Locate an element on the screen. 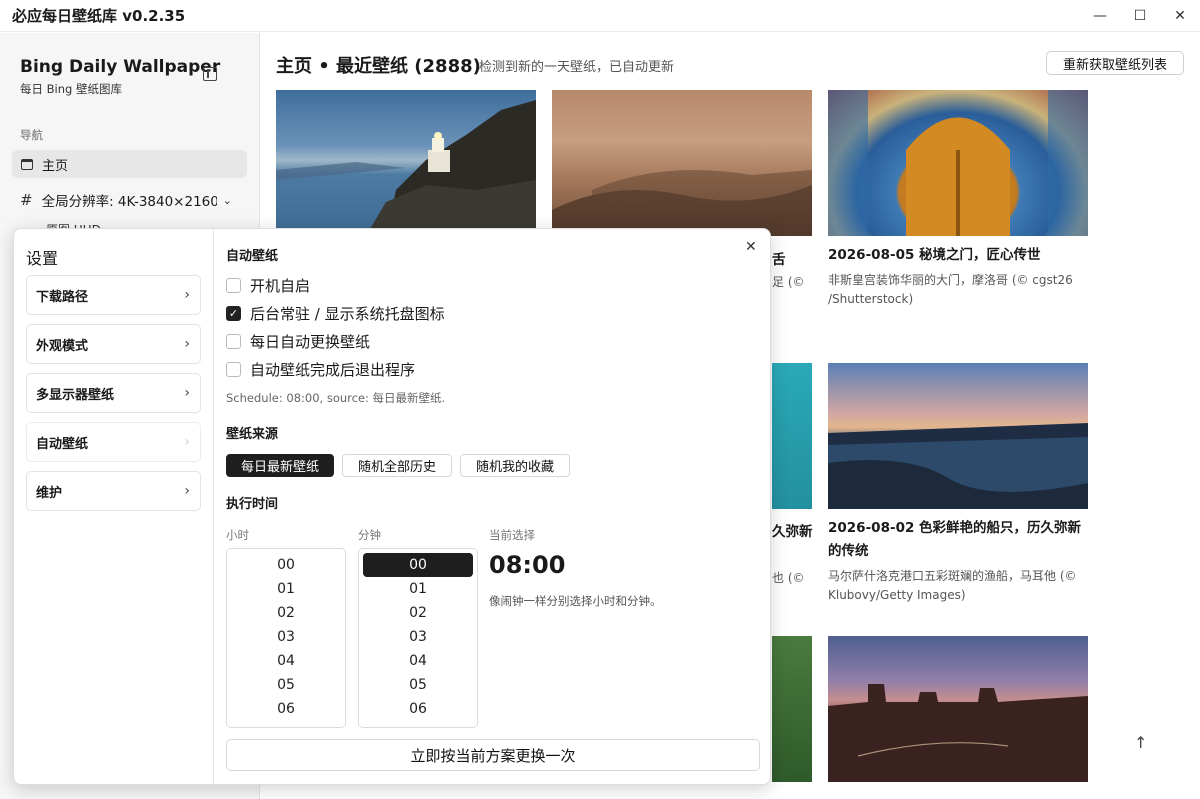  minute-option: 04 is located at coordinates (418, 661).